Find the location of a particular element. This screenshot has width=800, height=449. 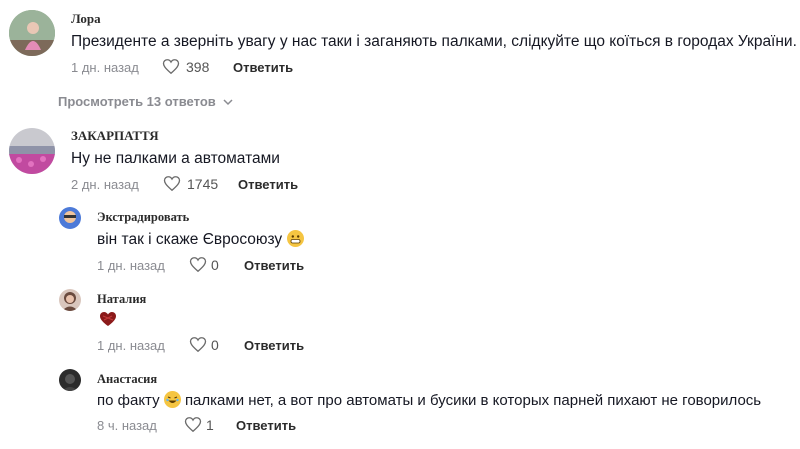

avatar is located at coordinates (70, 380).